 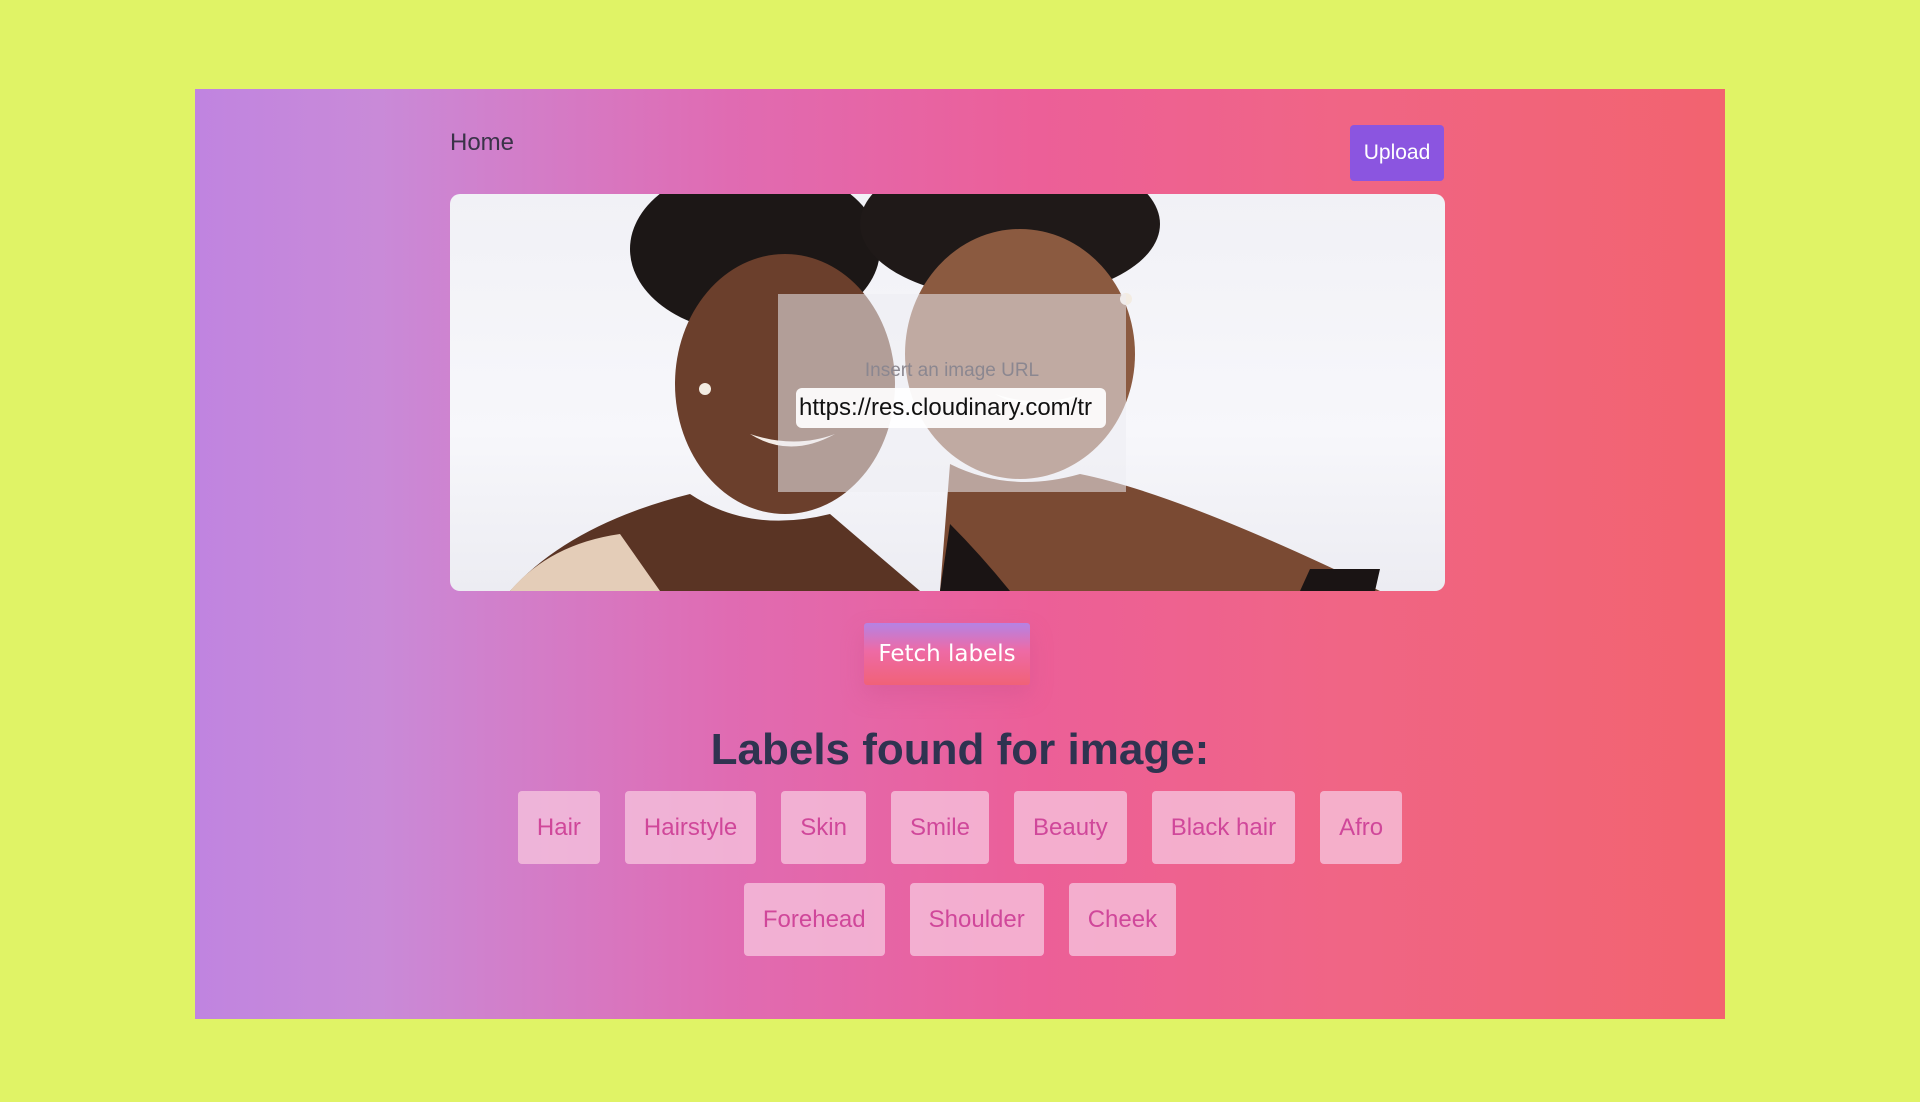 What do you see at coordinates (823, 827) in the screenshot?
I see `label-chip: Skin` at bounding box center [823, 827].